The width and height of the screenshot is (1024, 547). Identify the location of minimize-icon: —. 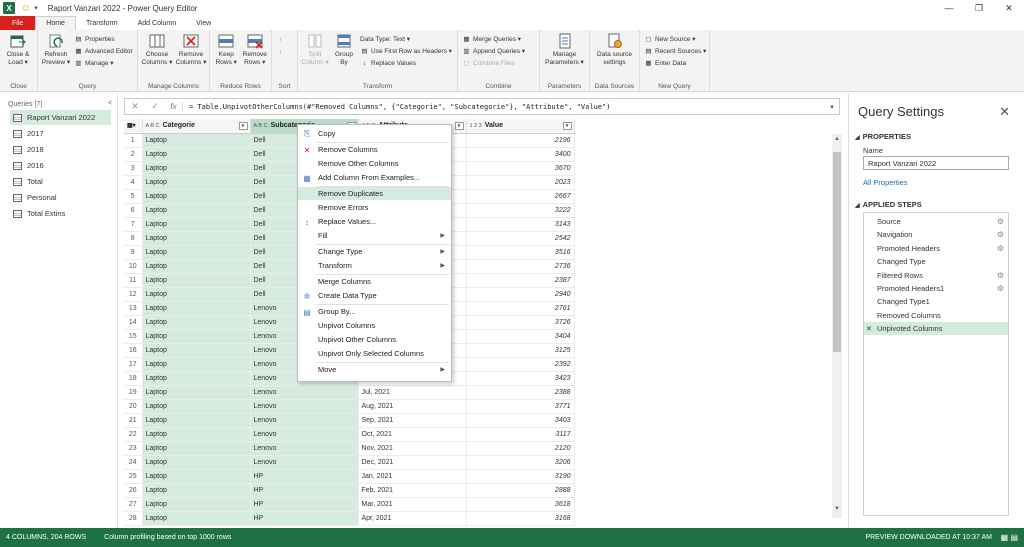
(949, 8).